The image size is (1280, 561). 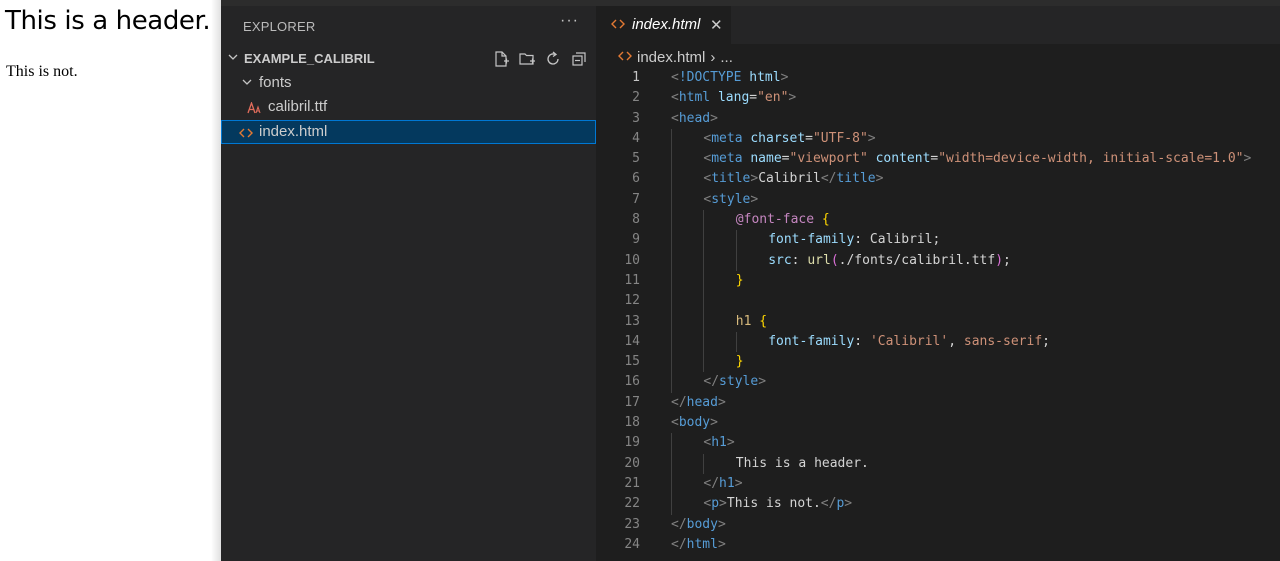 What do you see at coordinates (938, 260) in the screenshot?
I see `code-line: 10 src: url(./fonts/calibril.ttf);` at bounding box center [938, 260].